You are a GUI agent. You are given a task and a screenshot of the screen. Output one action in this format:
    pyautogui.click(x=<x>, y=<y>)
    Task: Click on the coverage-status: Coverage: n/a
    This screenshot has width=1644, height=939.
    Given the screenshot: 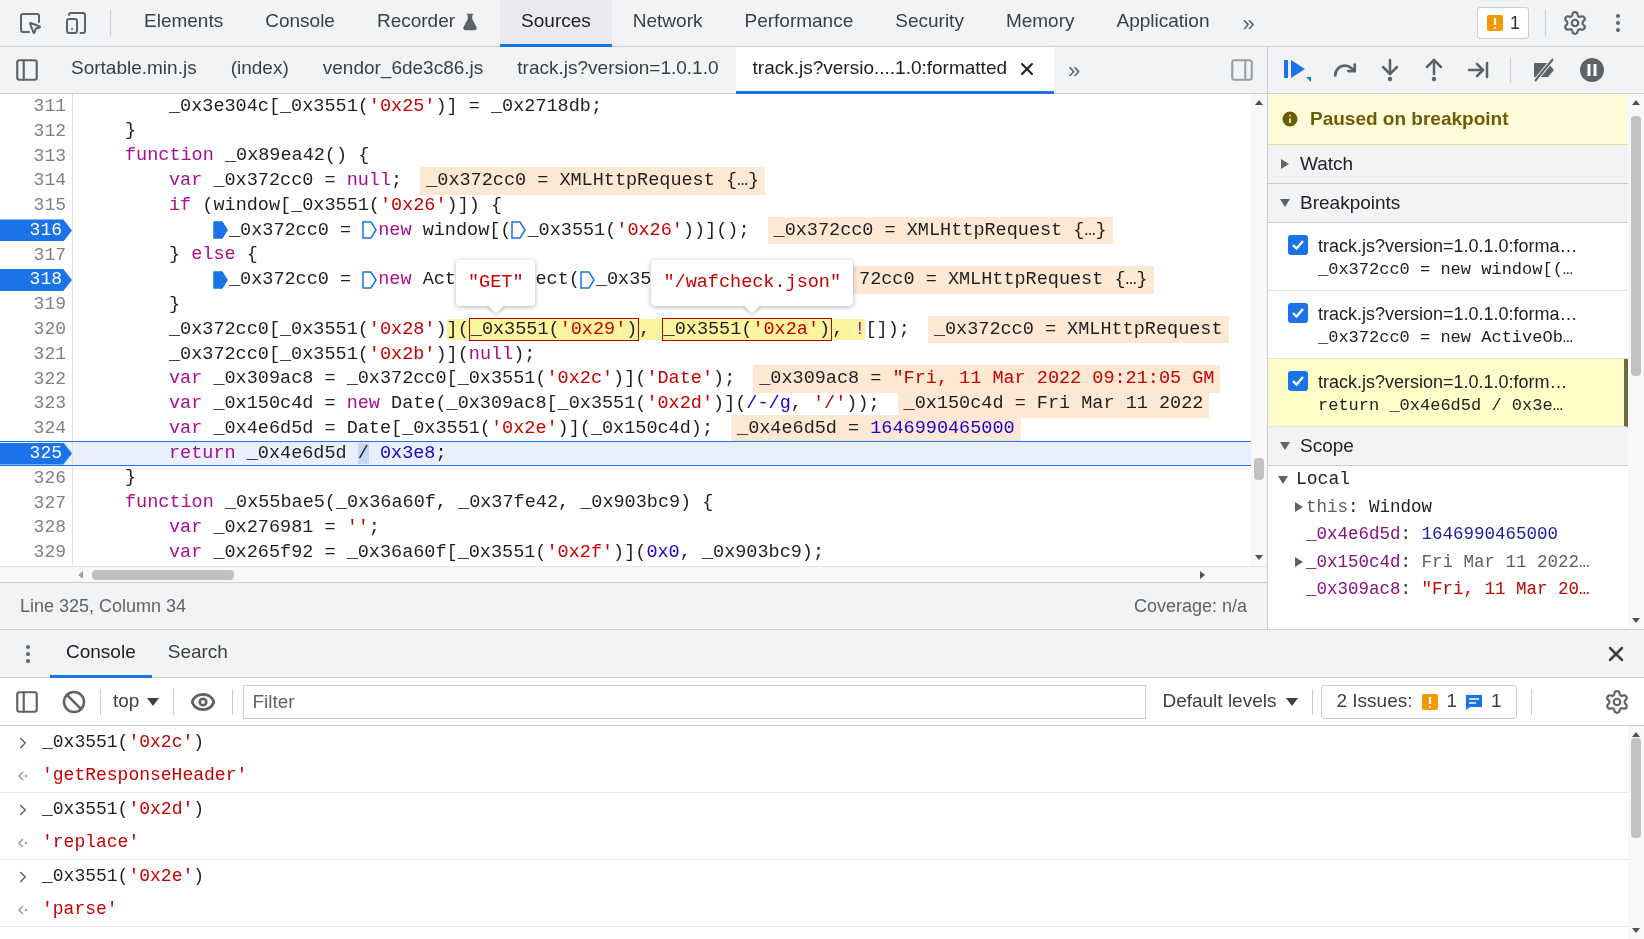 What is the action you would take?
    pyautogui.click(x=1190, y=606)
    